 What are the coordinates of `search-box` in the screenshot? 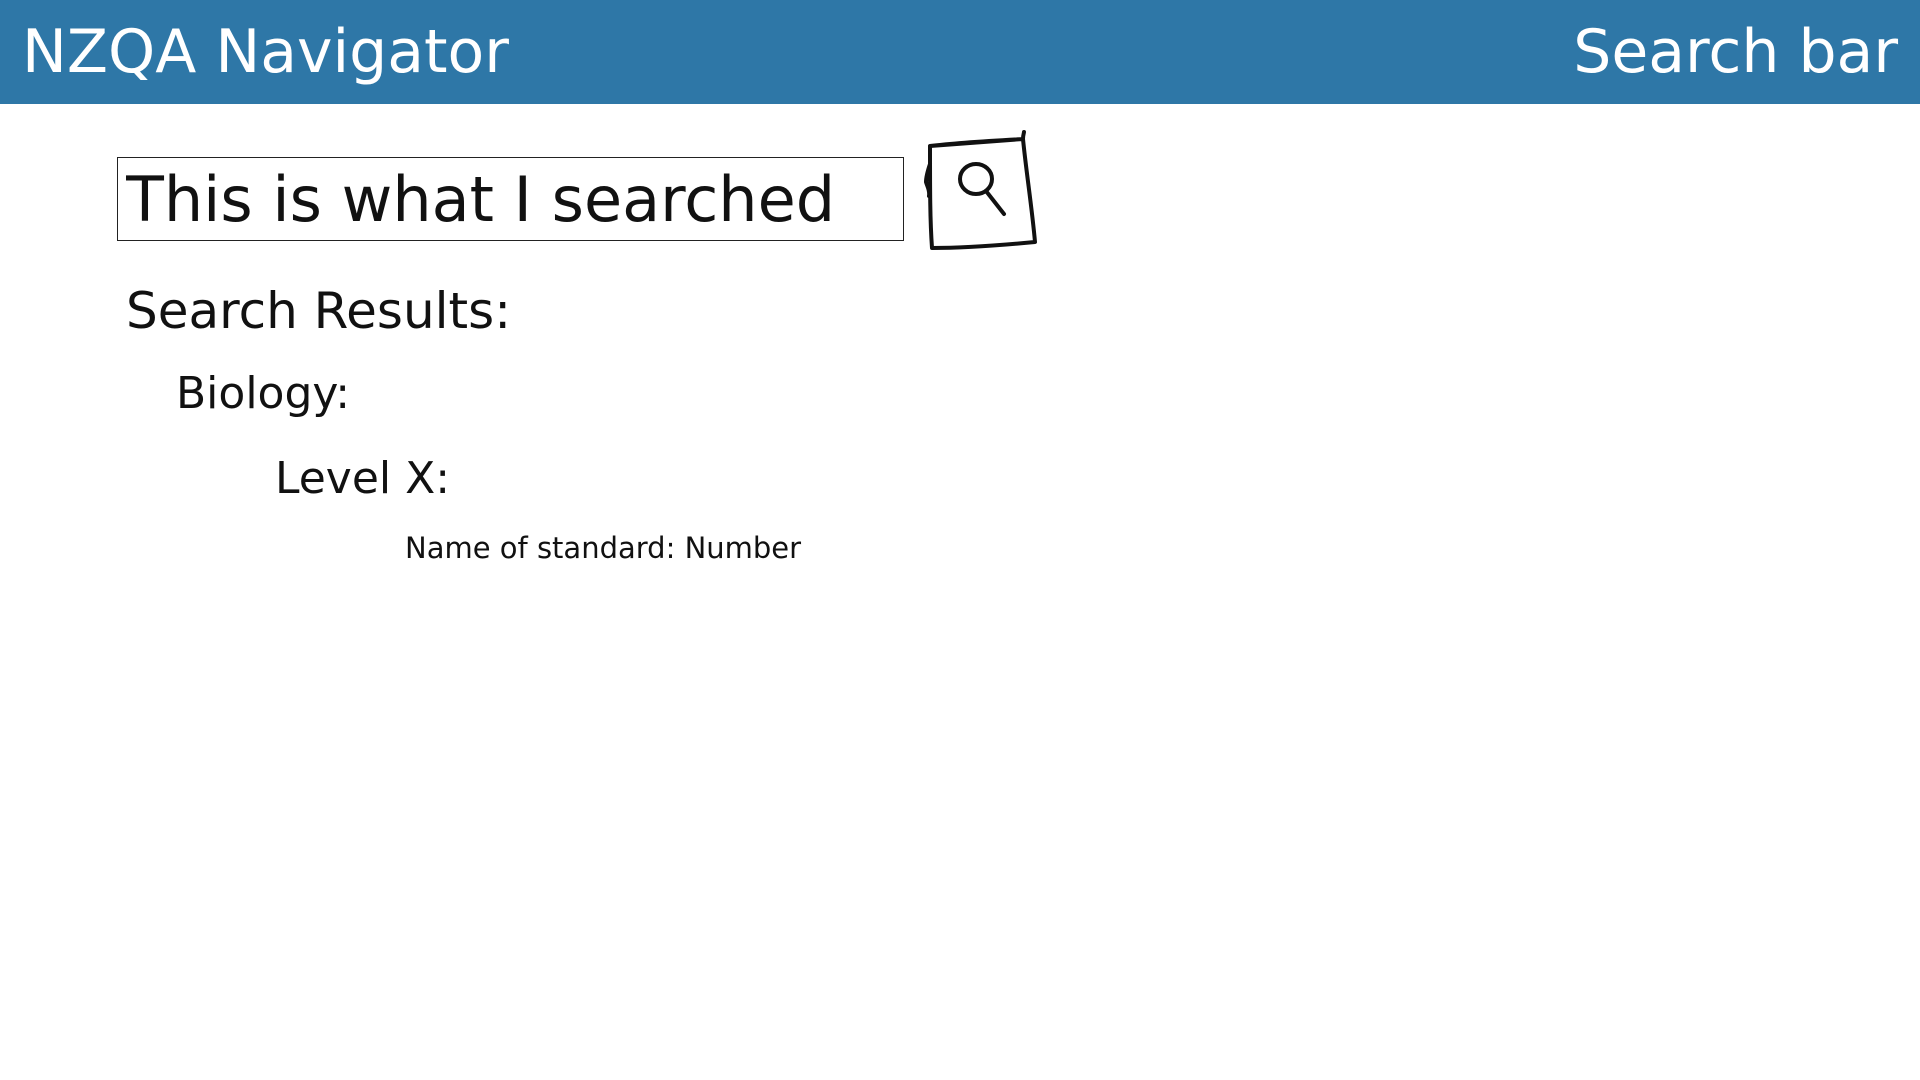 It's located at (510, 199).